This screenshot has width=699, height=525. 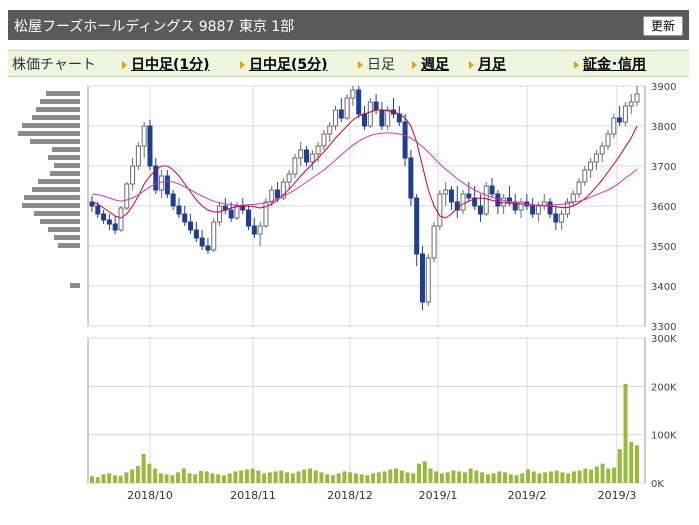 I want to click on tab-daily: 日足, so click(x=376, y=64).